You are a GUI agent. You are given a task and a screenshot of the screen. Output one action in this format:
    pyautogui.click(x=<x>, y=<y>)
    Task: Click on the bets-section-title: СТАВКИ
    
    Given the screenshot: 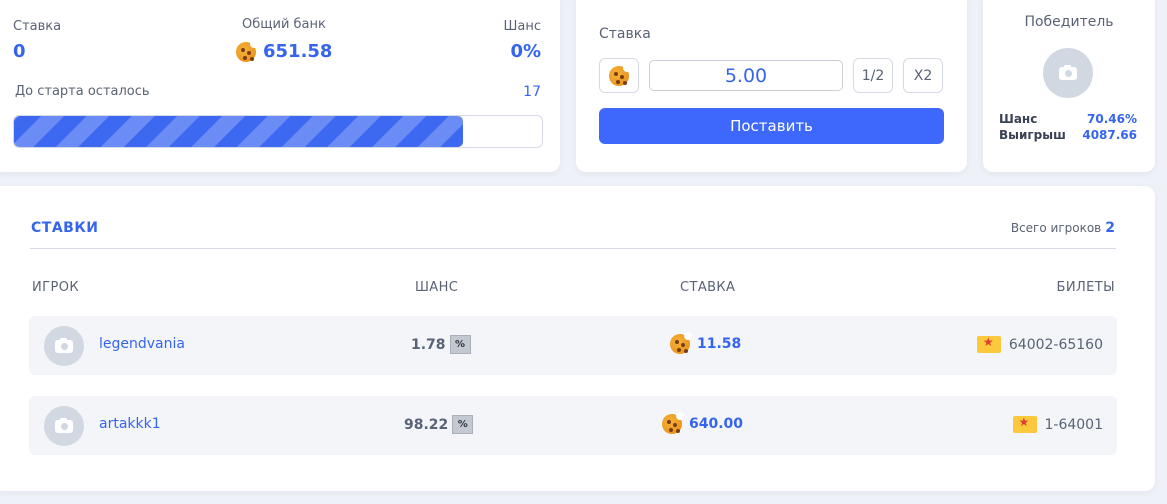 What is the action you would take?
    pyautogui.click(x=65, y=228)
    